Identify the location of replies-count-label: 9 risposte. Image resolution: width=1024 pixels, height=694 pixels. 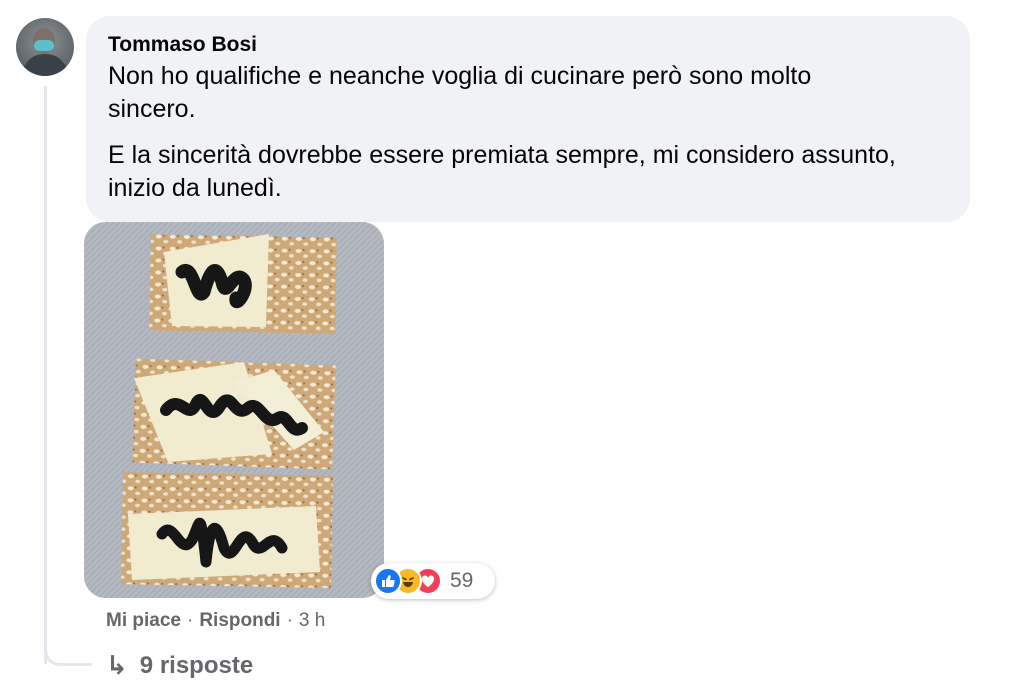
(196, 665).